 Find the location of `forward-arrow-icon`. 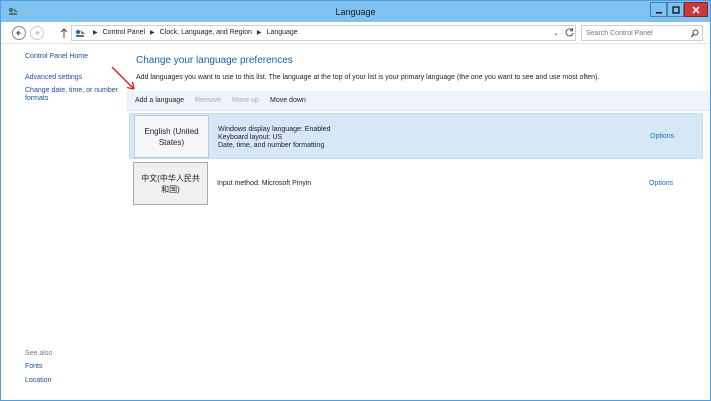

forward-arrow-icon is located at coordinates (37, 33).